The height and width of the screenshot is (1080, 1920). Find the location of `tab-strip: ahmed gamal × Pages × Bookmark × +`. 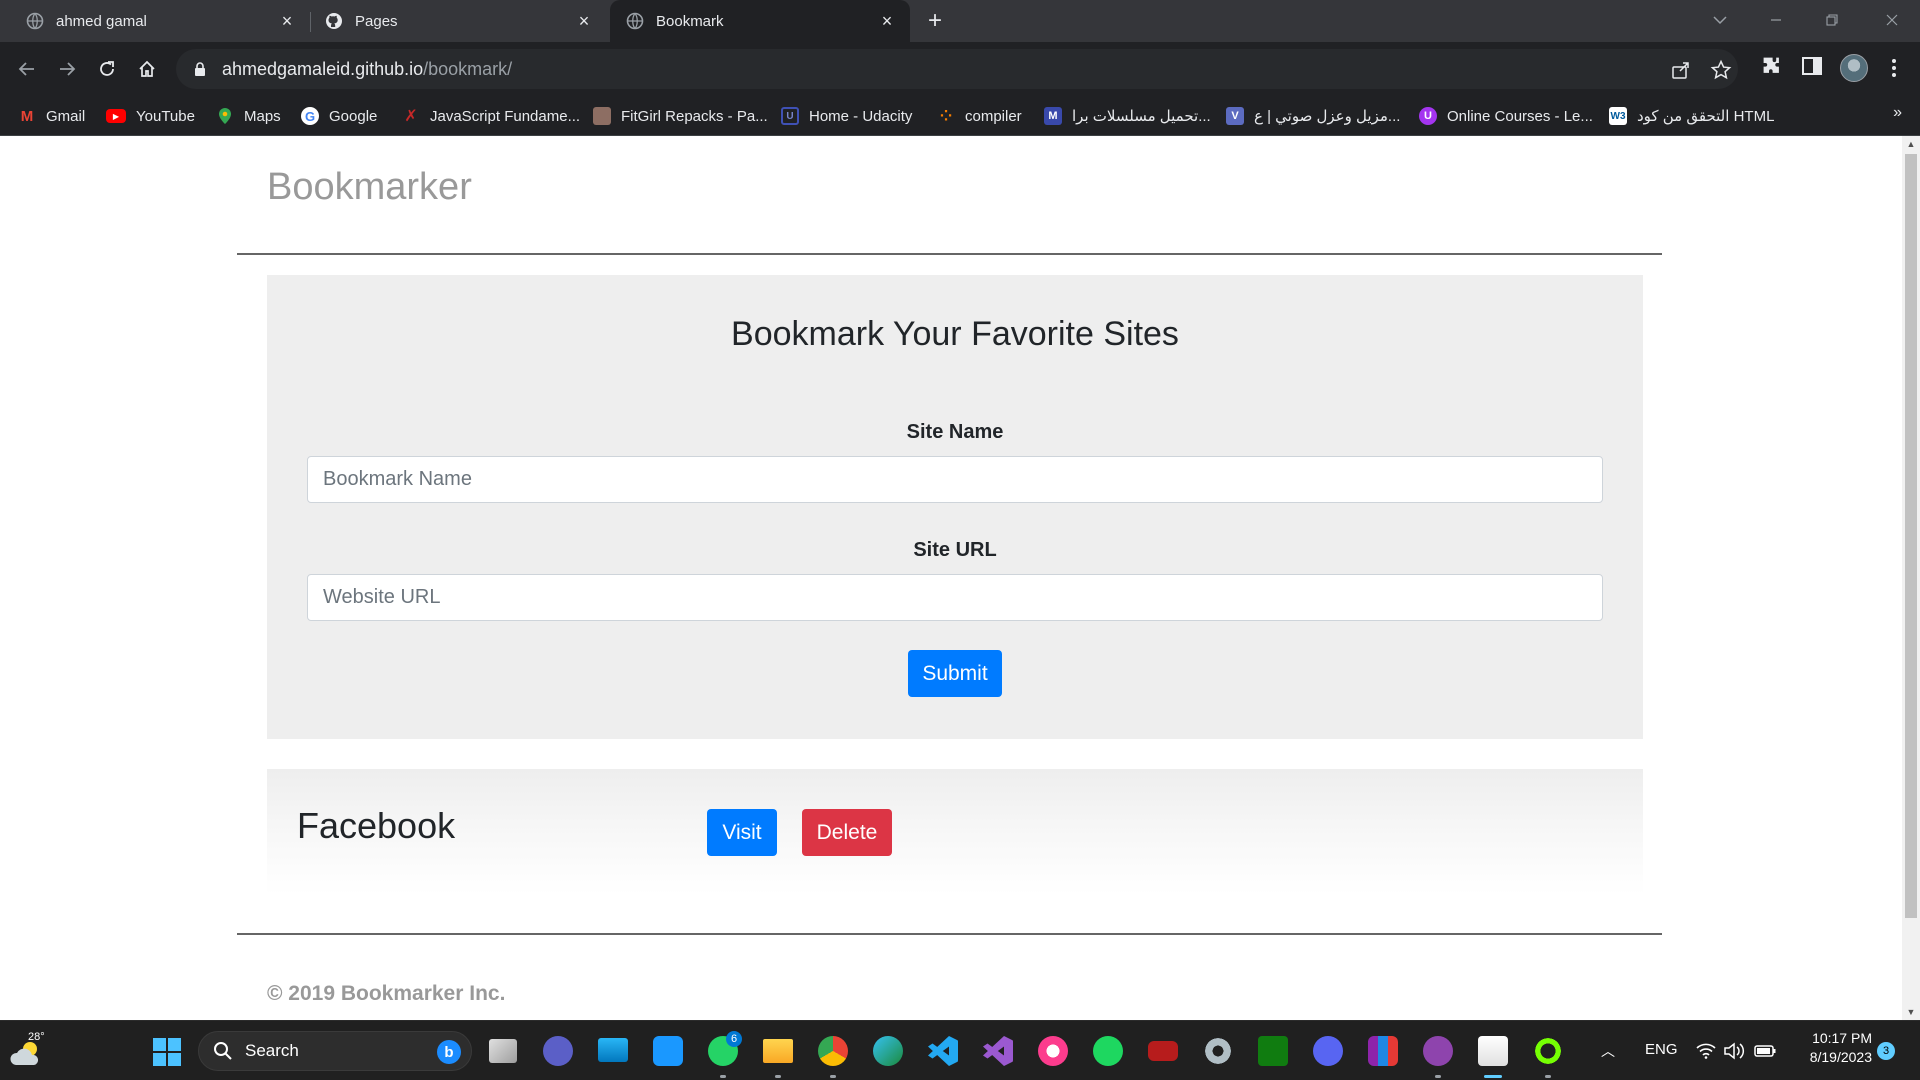

tab-strip: ahmed gamal × Pages × Bookmark × + is located at coordinates (960, 21).